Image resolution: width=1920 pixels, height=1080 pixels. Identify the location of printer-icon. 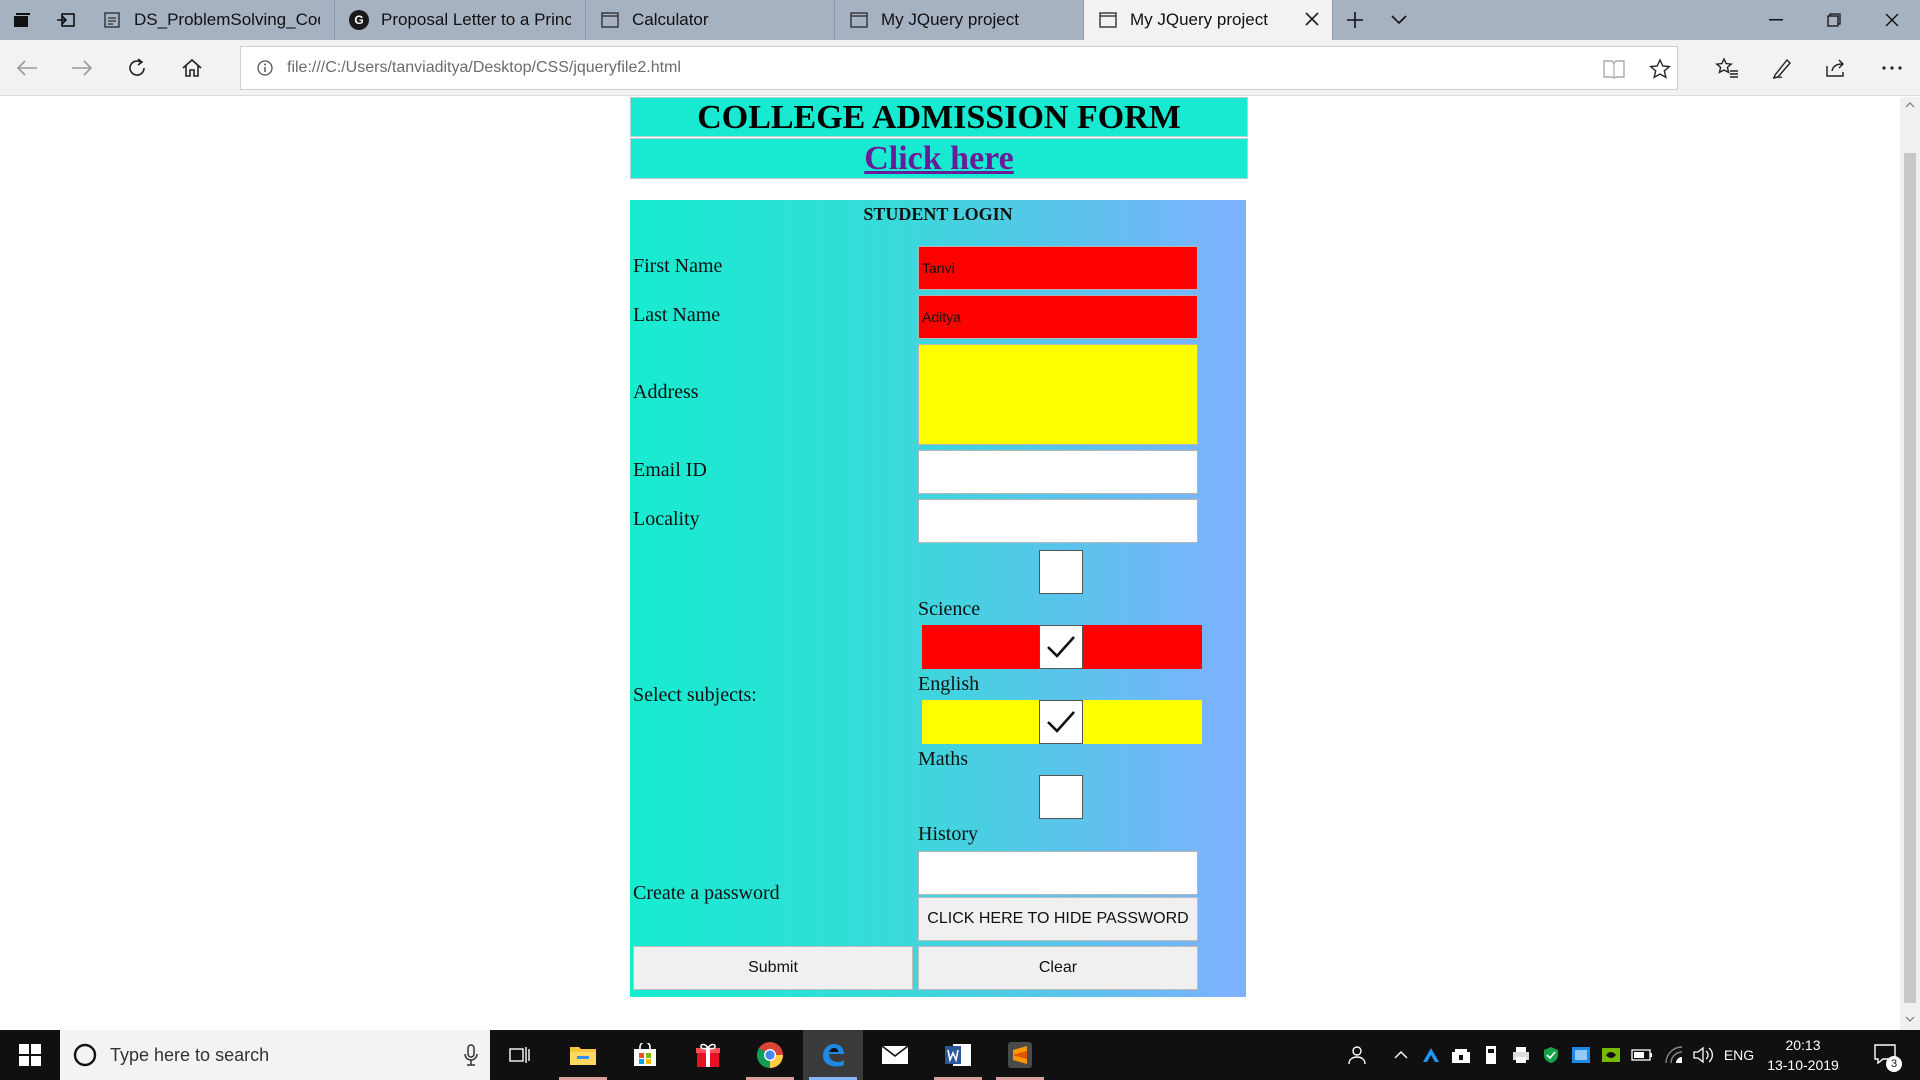
(1521, 1055).